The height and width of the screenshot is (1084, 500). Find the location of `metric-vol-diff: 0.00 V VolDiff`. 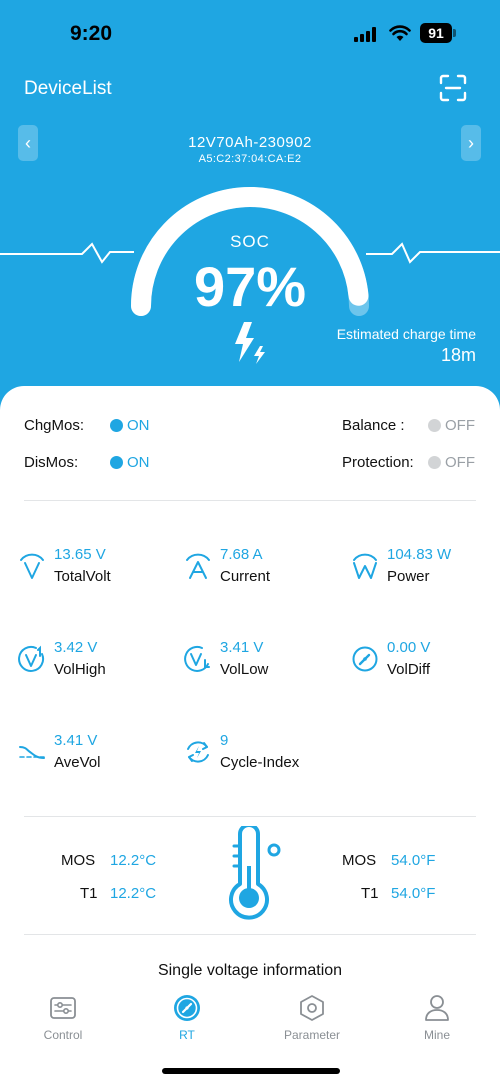

metric-vol-diff: 0.00 V VolDiff is located at coordinates (425, 664).